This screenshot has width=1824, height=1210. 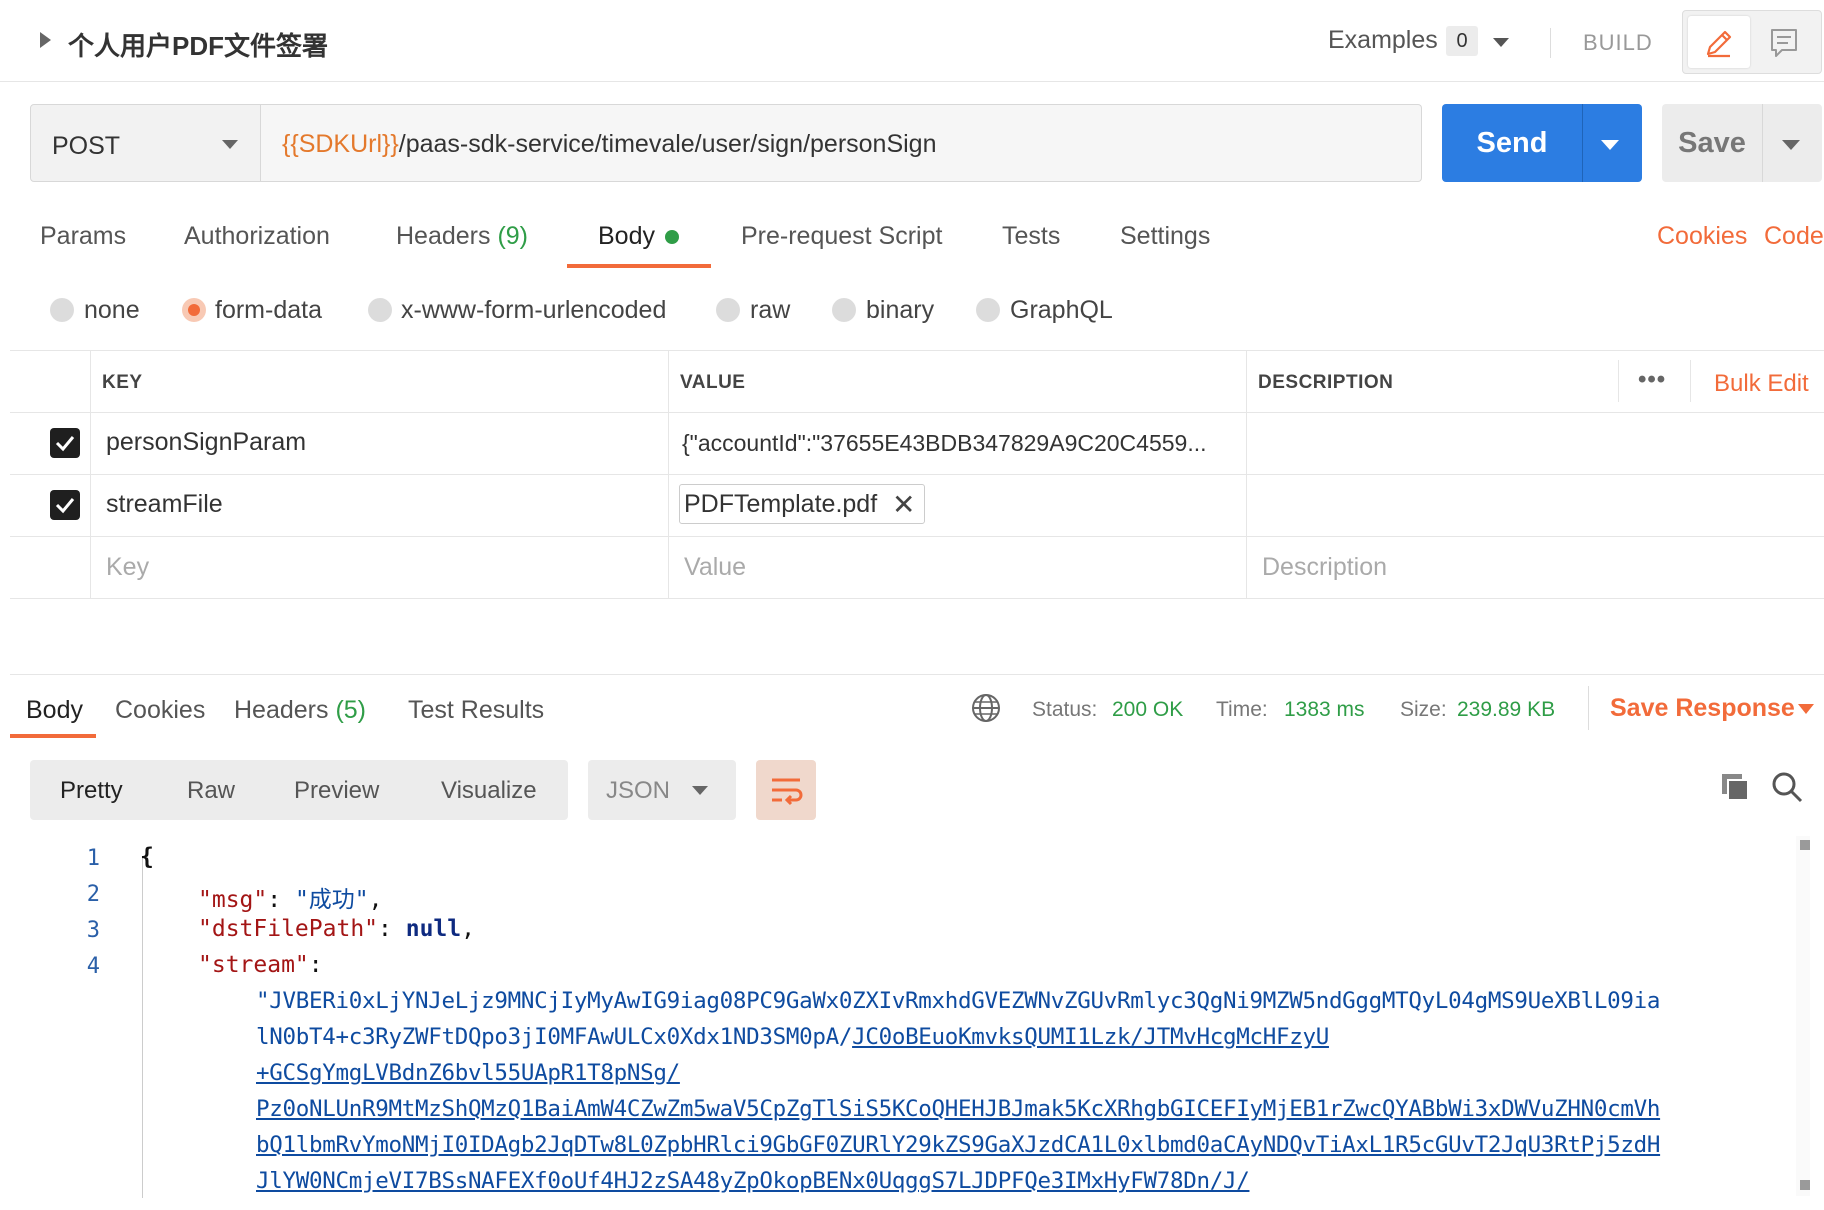 What do you see at coordinates (1805, 1185) in the screenshot?
I see `scroll-down-arrow` at bounding box center [1805, 1185].